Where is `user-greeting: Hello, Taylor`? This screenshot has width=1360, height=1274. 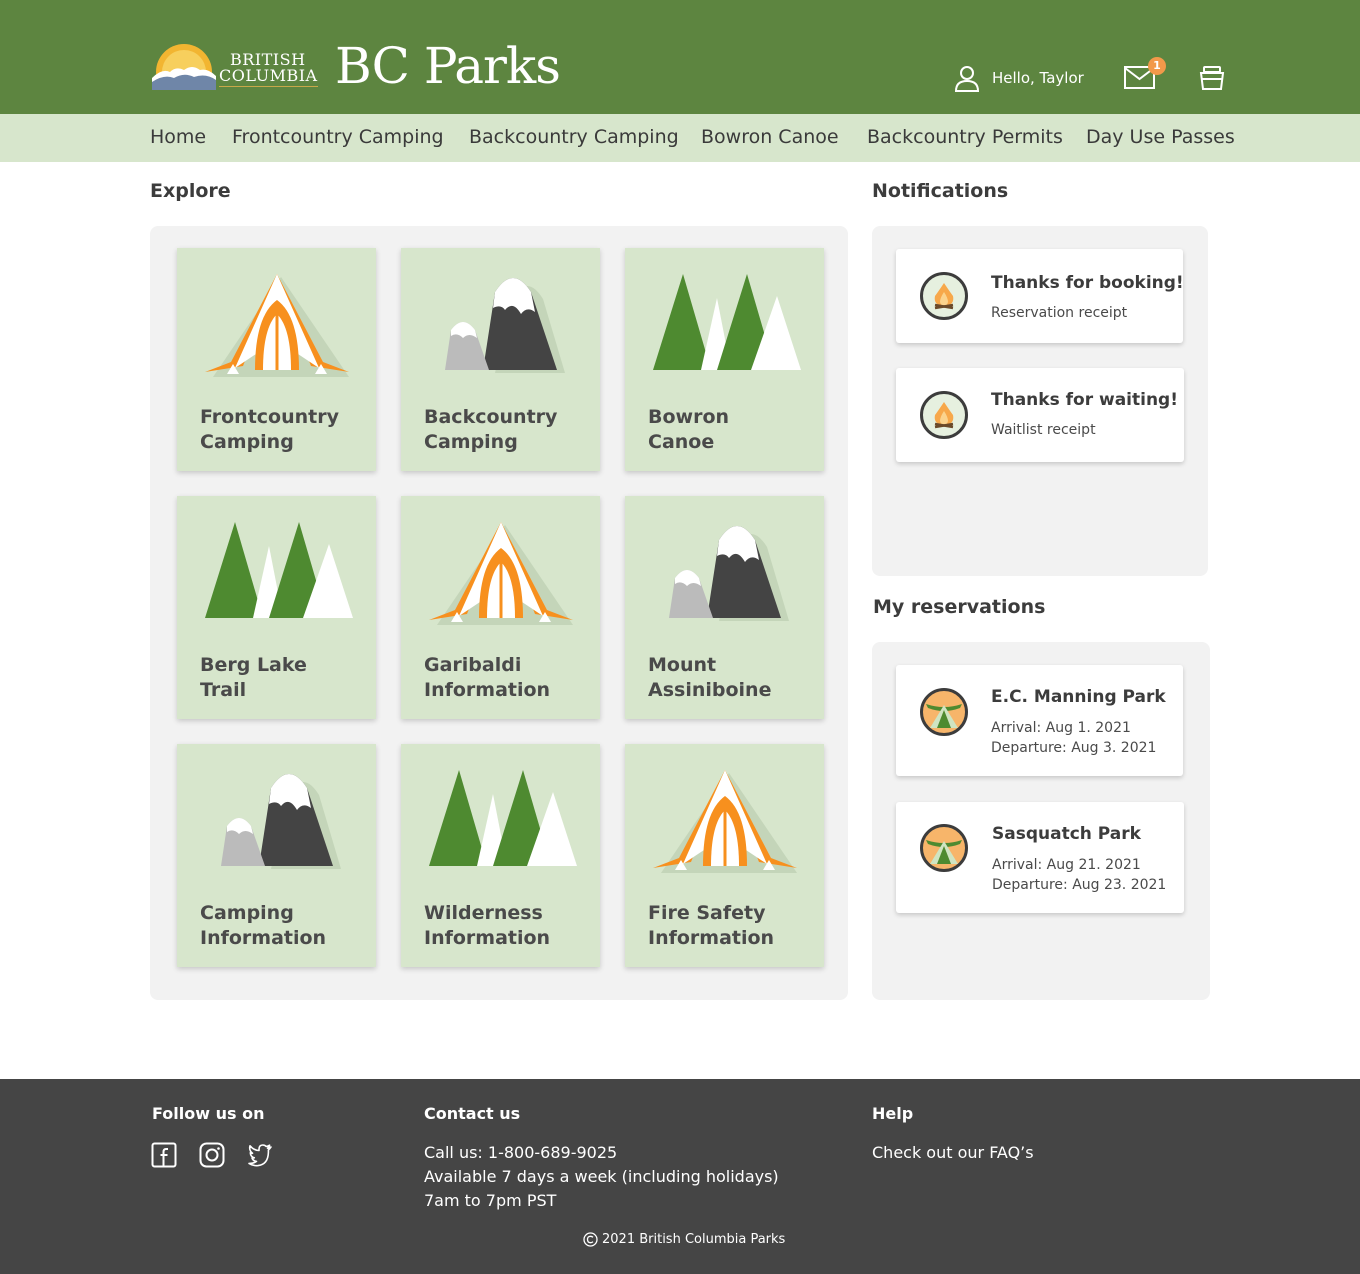
user-greeting: Hello, Taylor is located at coordinates (1038, 78).